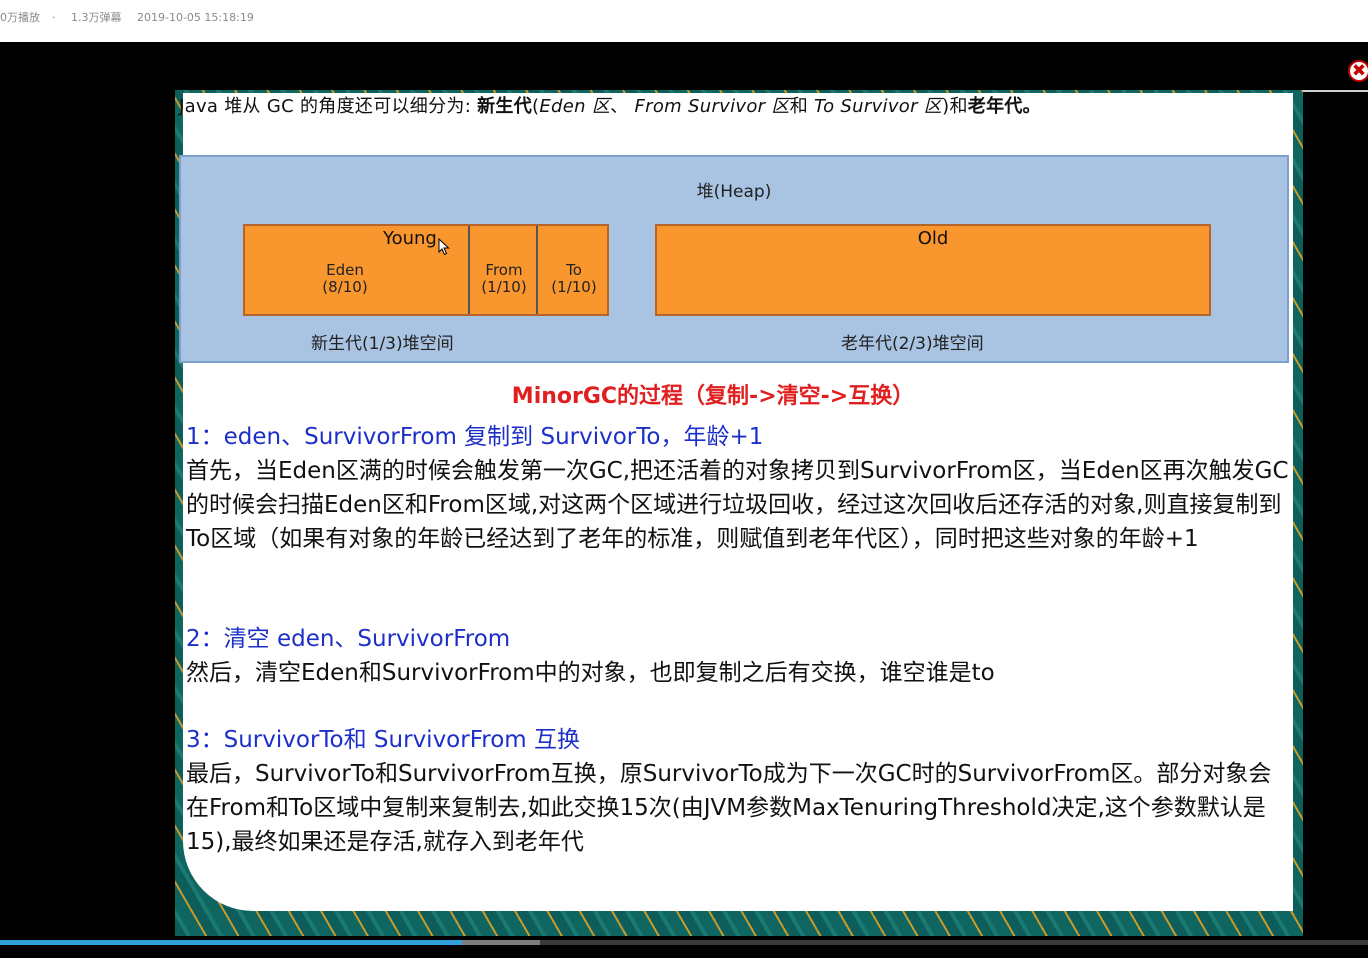 The image size is (1368, 958). Describe the element at coordinates (410, 238) in the screenshot. I see `young-label: Young` at that location.